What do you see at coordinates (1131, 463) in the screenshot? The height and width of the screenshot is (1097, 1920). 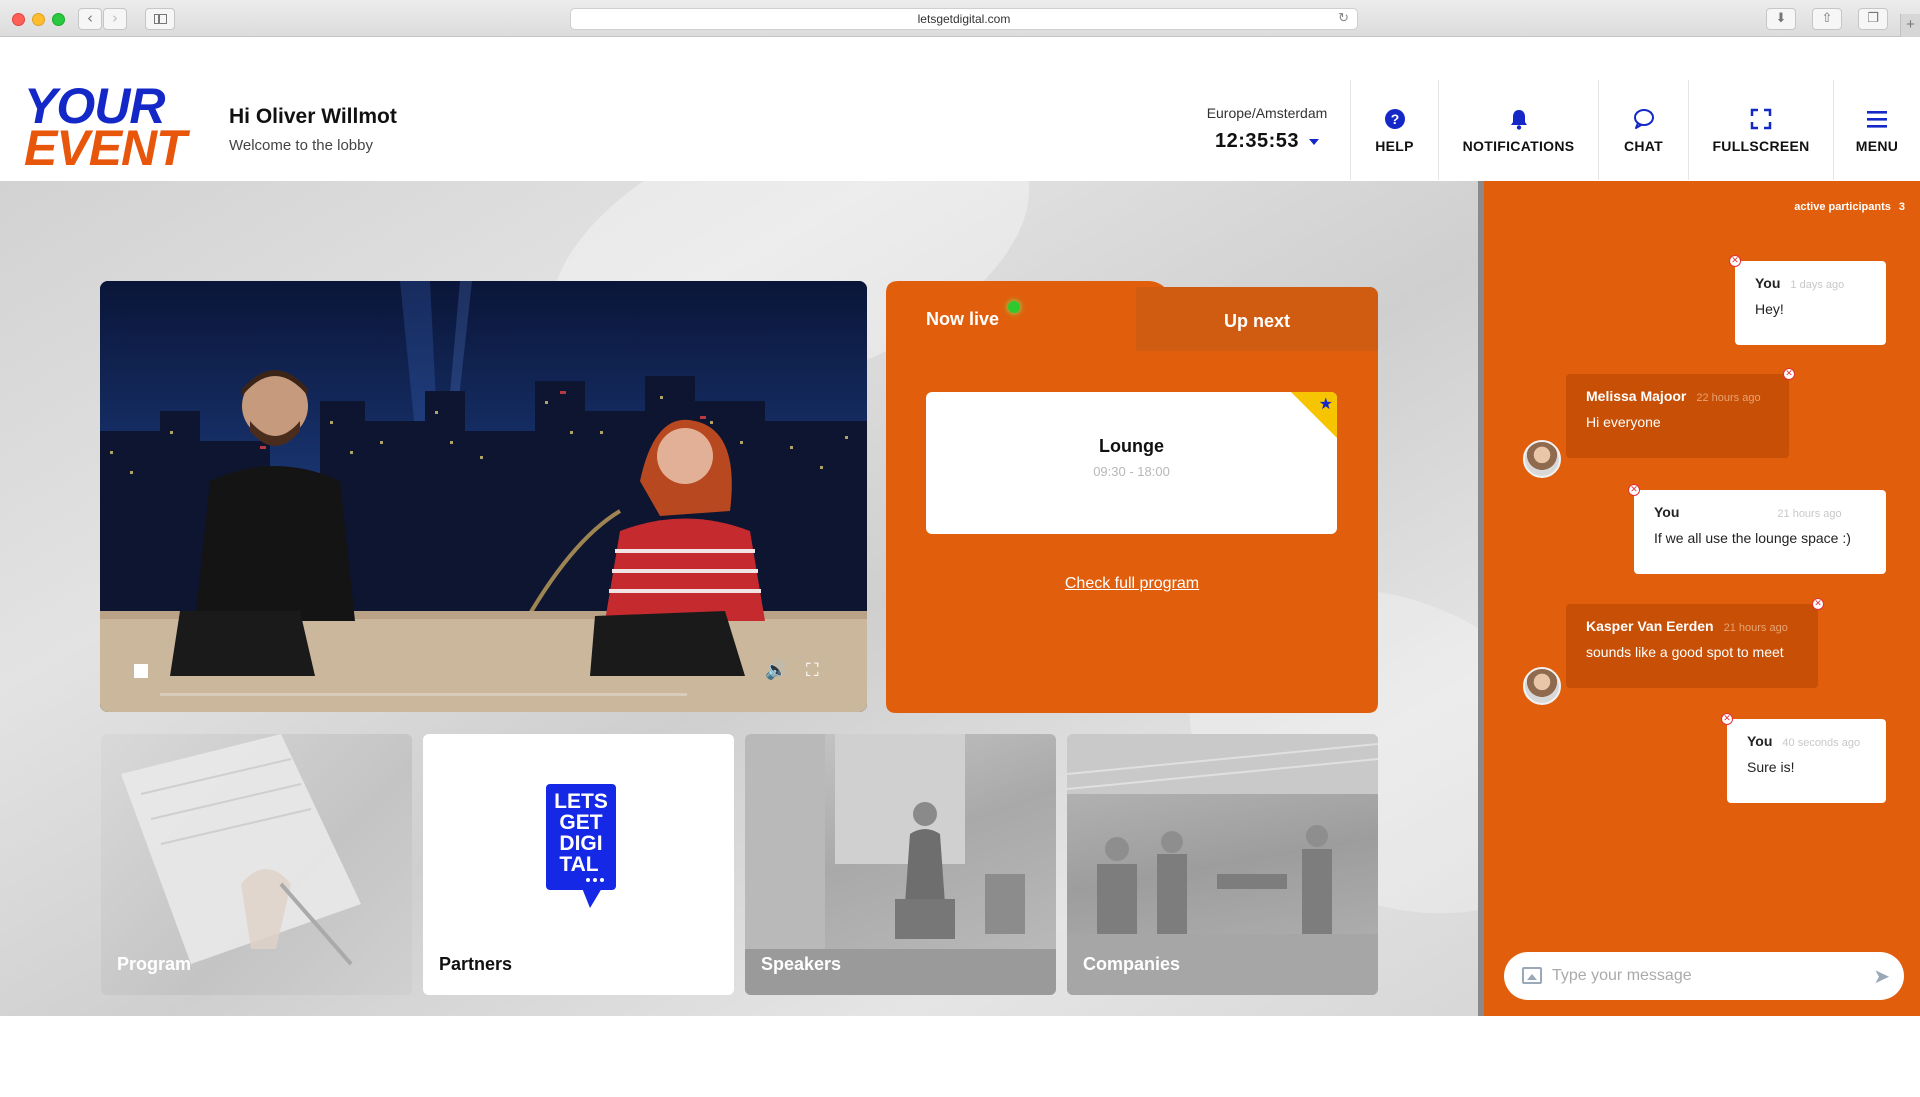 I see `session-card-lounge: Lounge 09:30 - 18:00 ★` at bounding box center [1131, 463].